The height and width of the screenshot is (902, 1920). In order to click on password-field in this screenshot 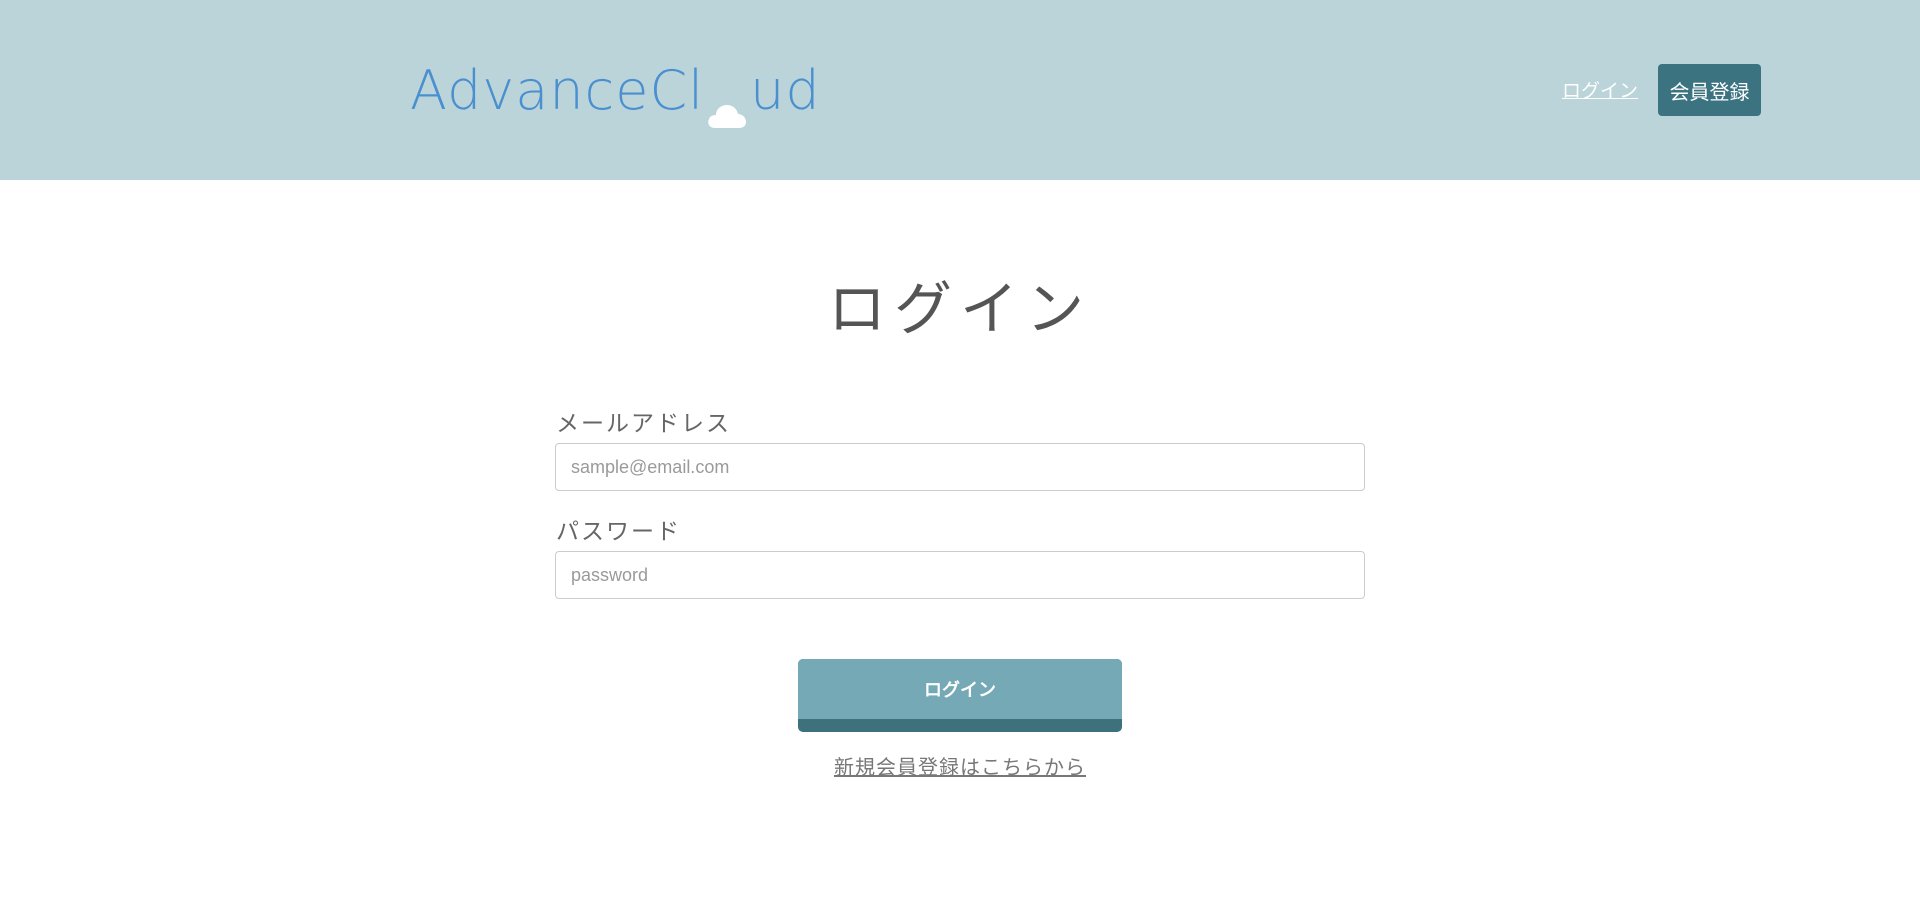, I will do `click(960, 575)`.